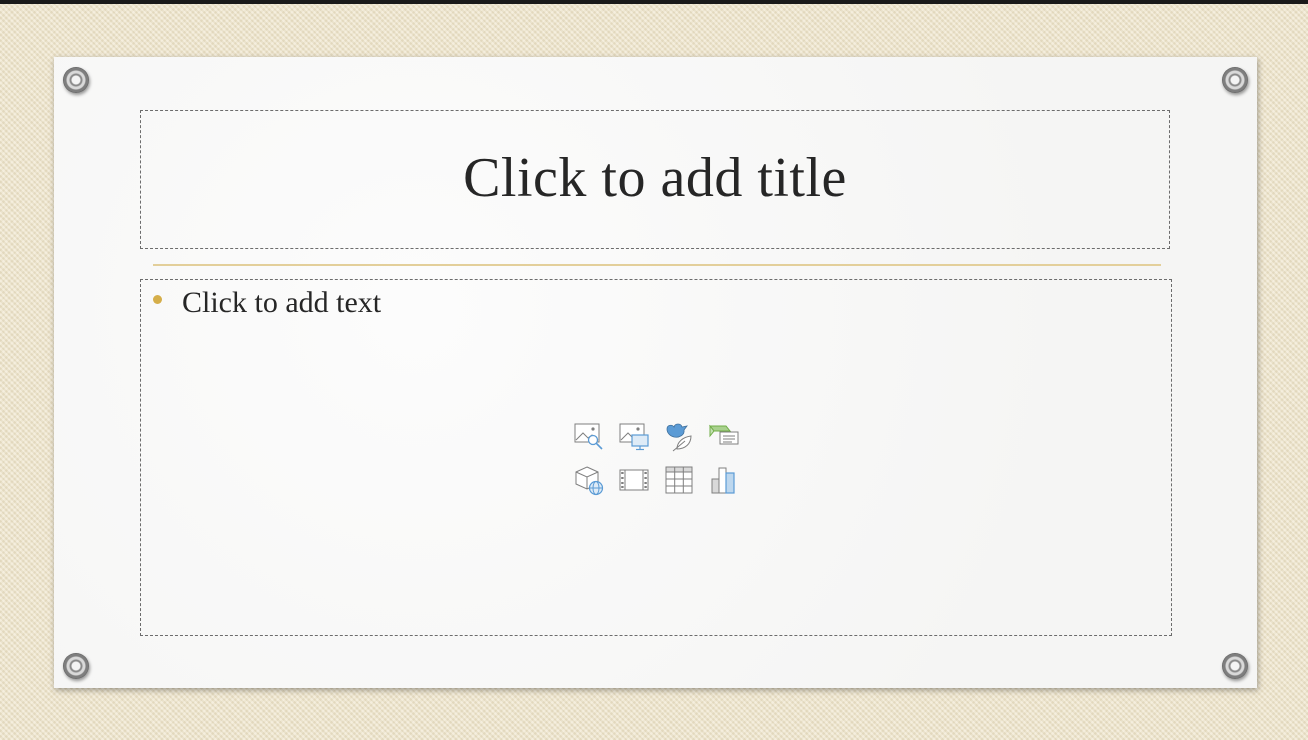 This screenshot has width=1308, height=740. I want to click on bullet-item: Click to add text, so click(267, 303).